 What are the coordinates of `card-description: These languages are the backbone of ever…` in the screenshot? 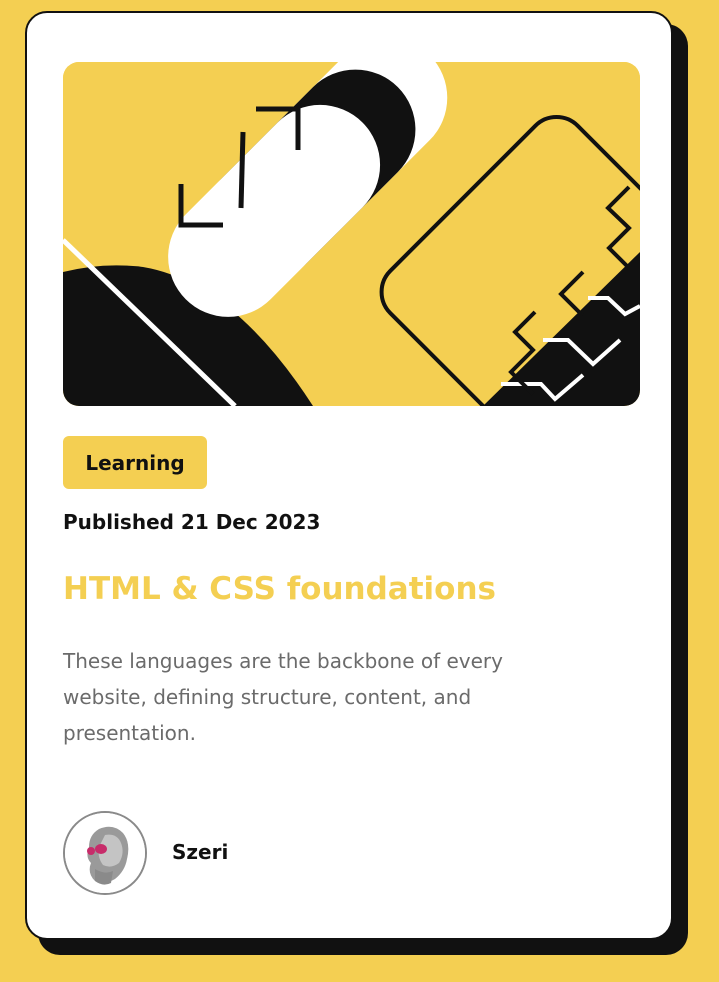 It's located at (283, 697).